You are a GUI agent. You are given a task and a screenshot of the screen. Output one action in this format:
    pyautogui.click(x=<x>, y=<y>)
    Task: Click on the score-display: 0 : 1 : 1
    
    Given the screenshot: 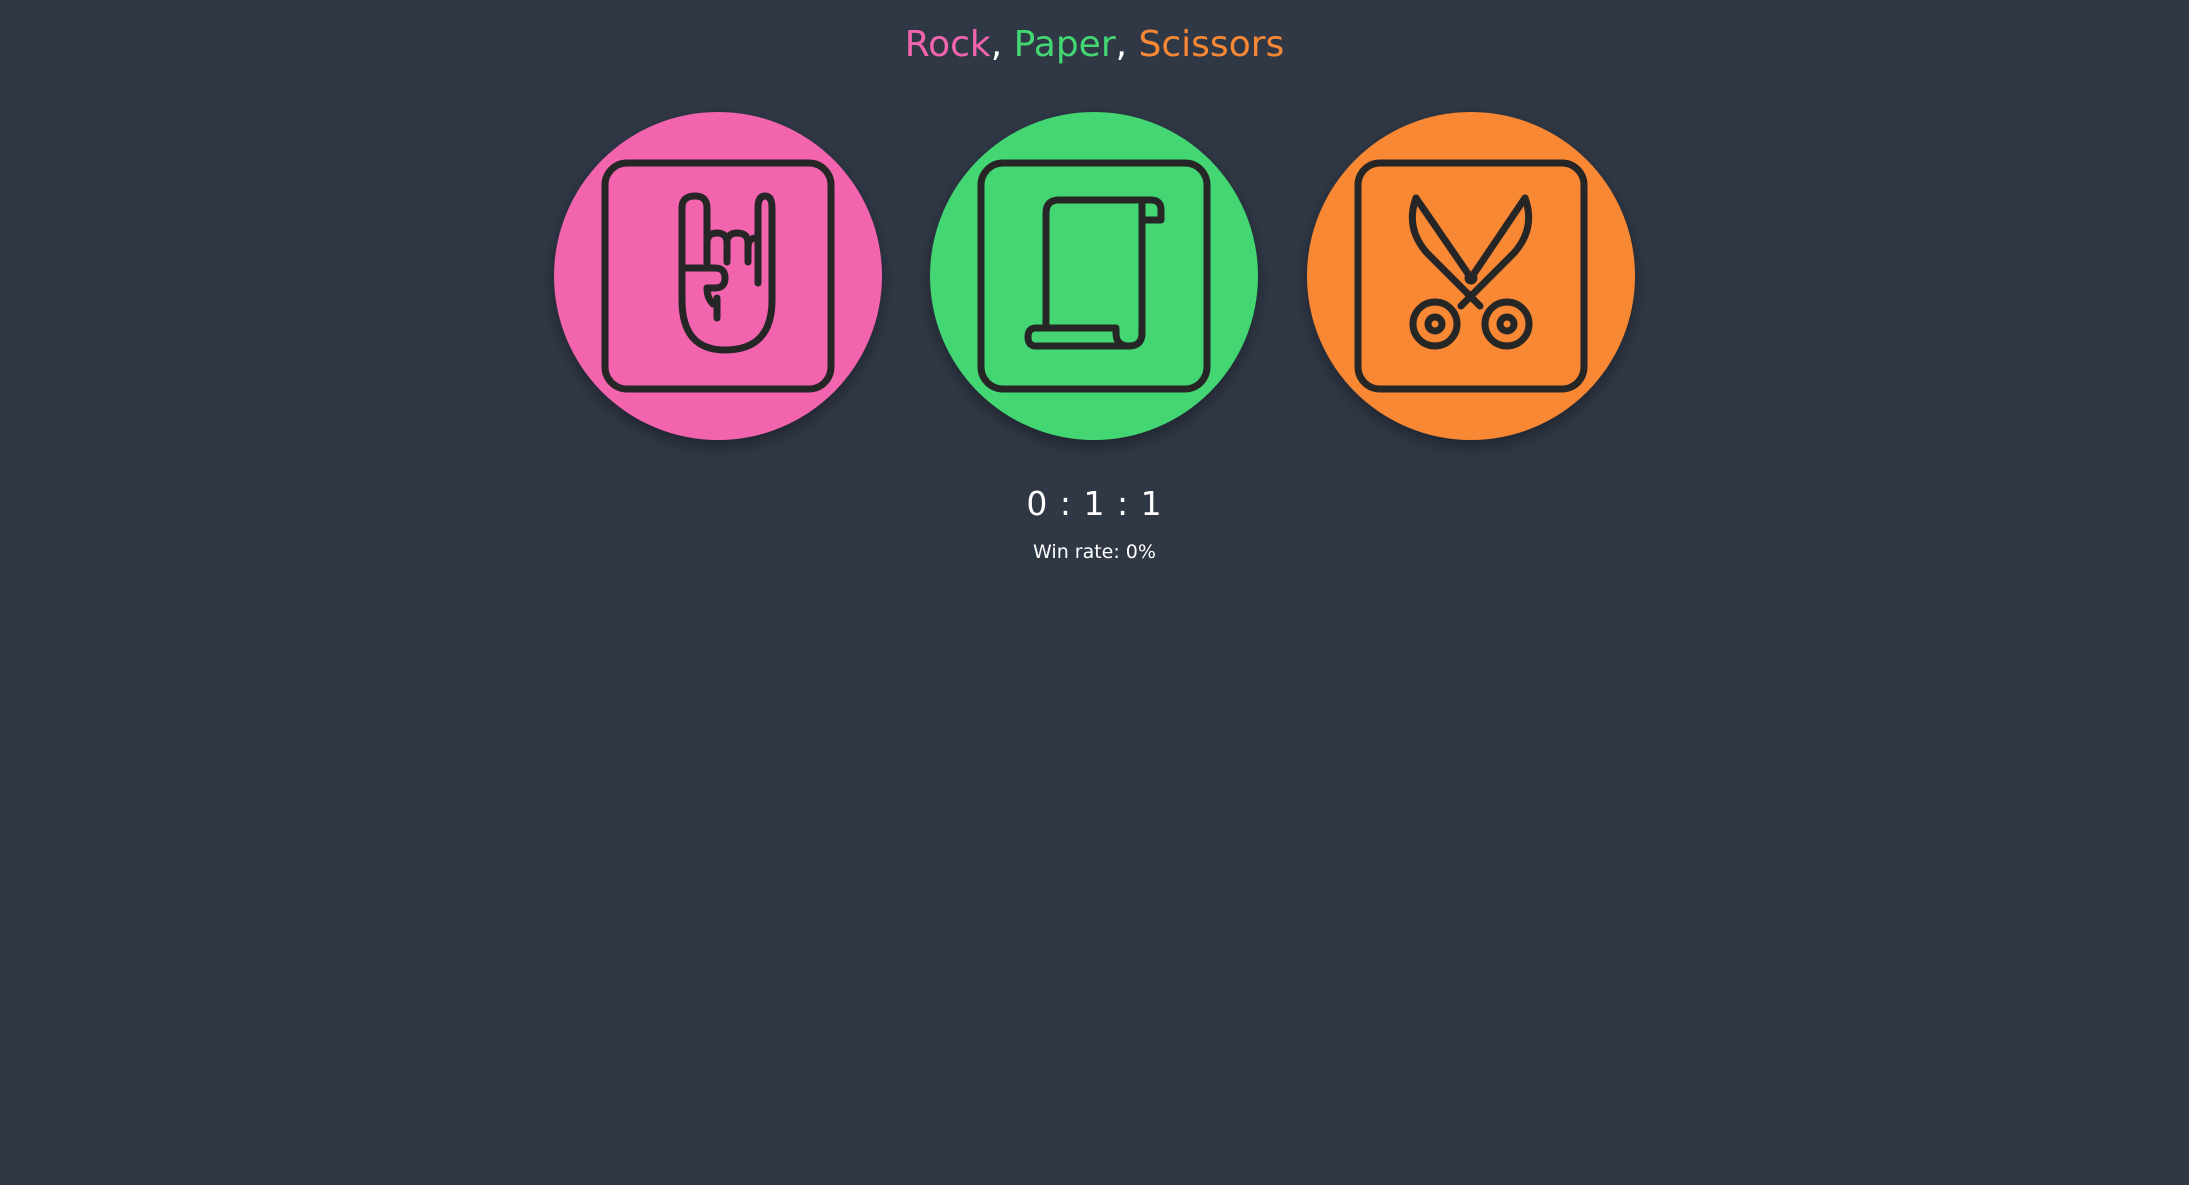 What is the action you would take?
    pyautogui.click(x=1094, y=503)
    